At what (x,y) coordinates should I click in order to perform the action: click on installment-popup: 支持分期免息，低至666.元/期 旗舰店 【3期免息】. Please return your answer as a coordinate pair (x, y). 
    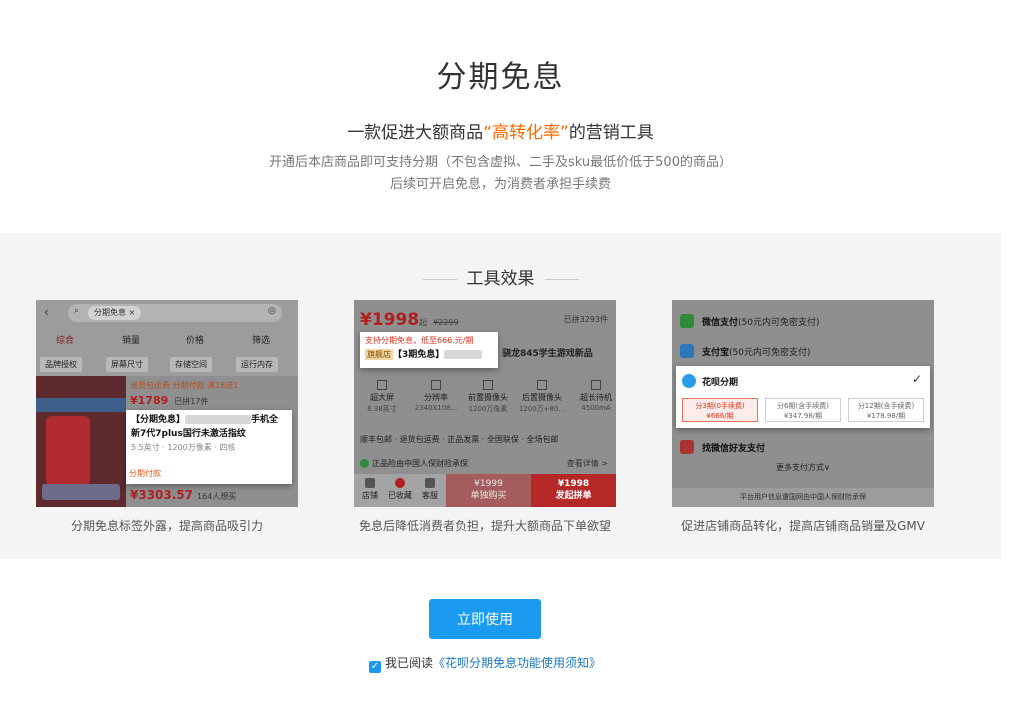
    Looking at the image, I should click on (429, 350).